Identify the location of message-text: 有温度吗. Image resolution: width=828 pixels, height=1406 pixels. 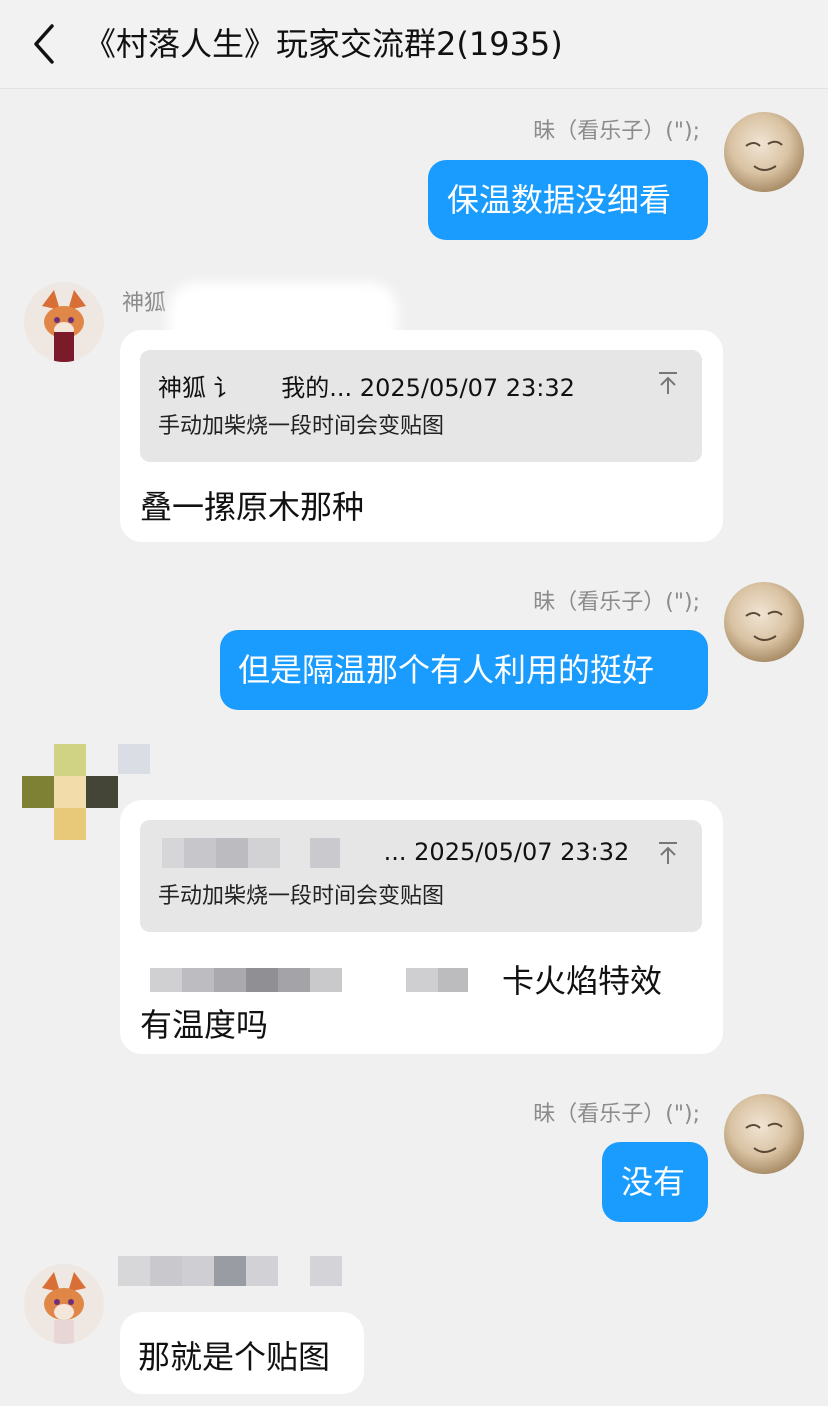
(204, 1025).